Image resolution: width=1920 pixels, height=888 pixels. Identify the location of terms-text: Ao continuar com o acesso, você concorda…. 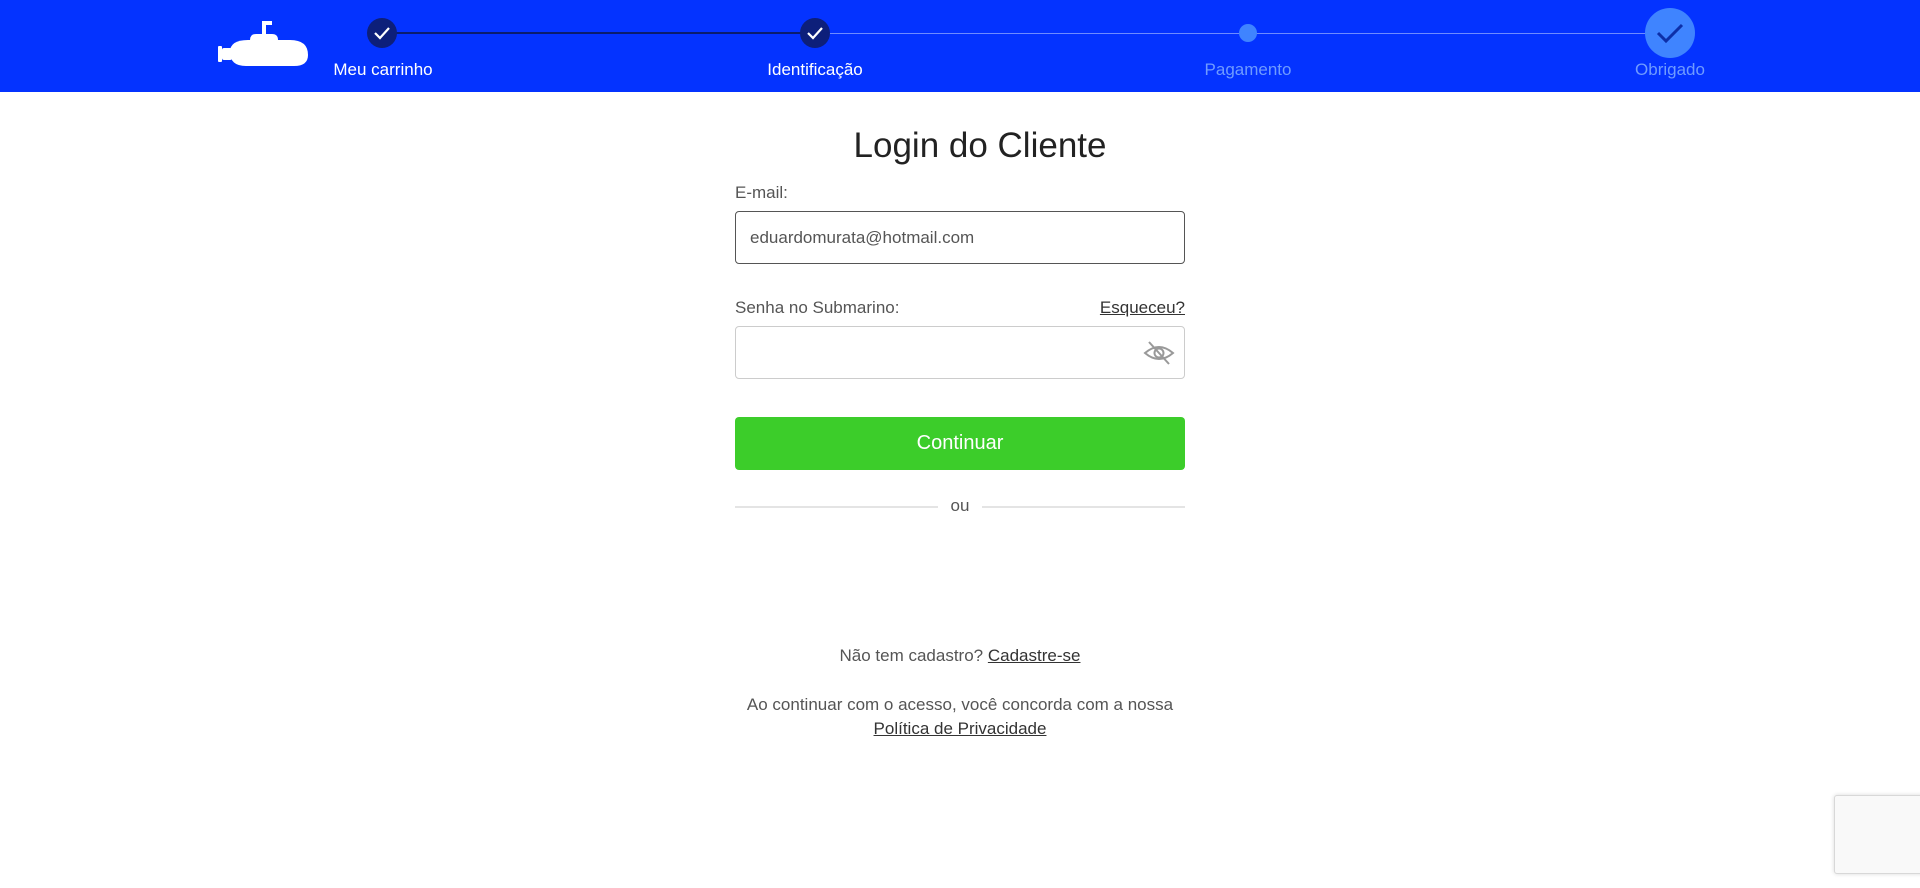
(960, 704).